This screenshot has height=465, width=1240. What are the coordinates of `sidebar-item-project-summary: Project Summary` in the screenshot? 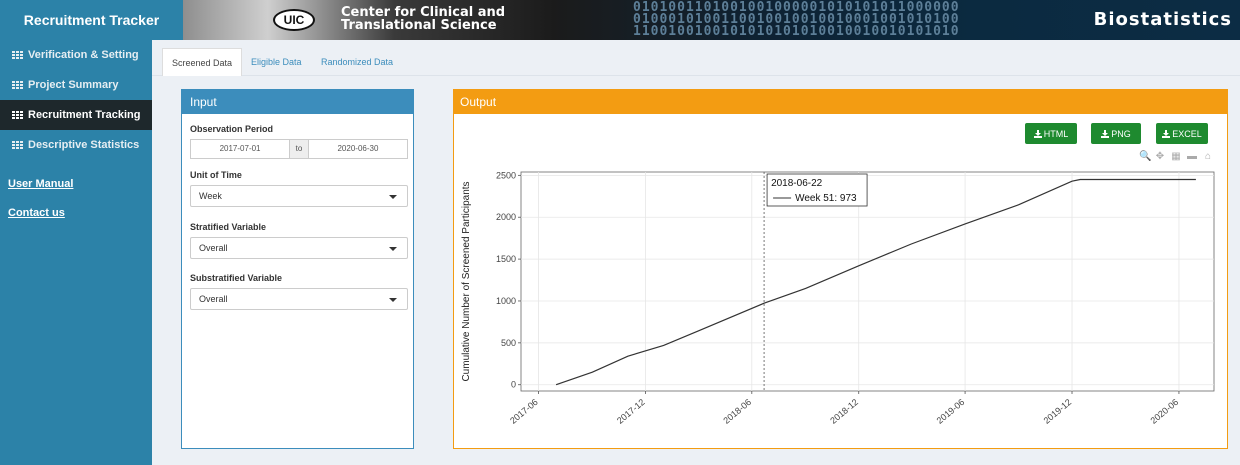 It's located at (76, 85).